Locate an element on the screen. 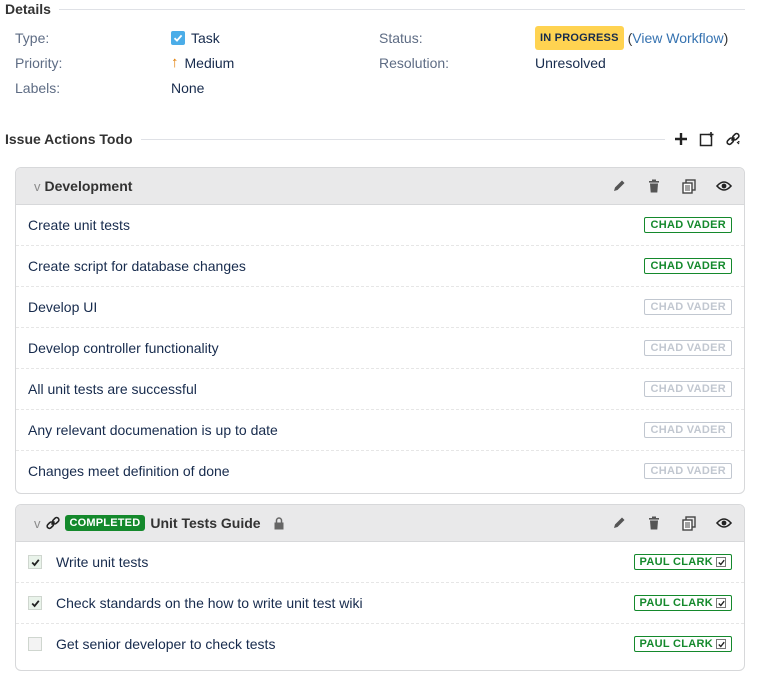  todo-item-text: Changes meet definition of done is located at coordinates (129, 471).